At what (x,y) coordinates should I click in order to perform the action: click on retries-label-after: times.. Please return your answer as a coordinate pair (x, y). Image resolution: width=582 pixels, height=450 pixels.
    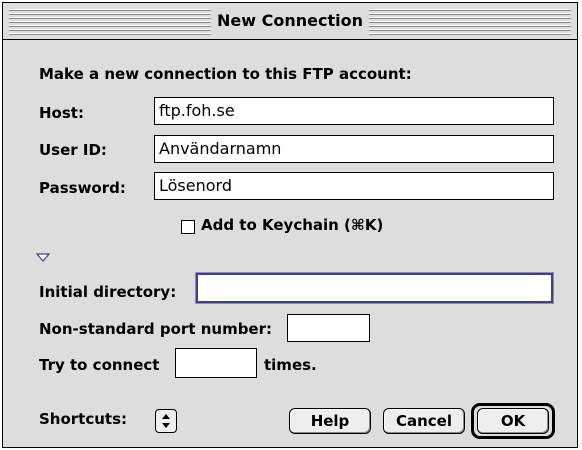
    Looking at the image, I should click on (290, 365).